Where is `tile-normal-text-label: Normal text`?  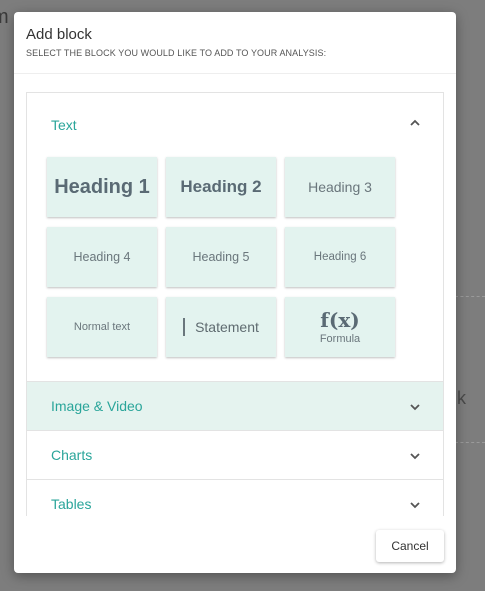 tile-normal-text-label: Normal text is located at coordinates (102, 327).